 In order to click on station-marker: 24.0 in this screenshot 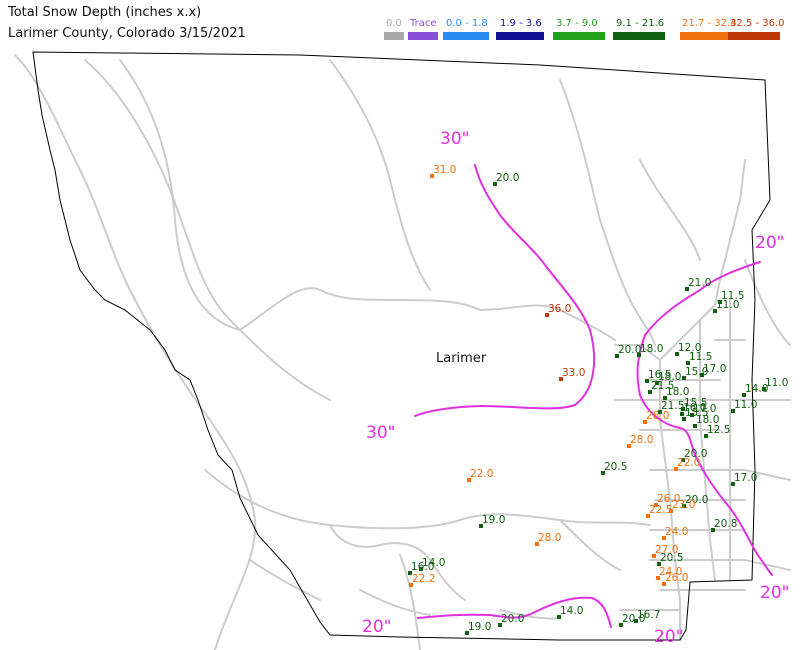, I will do `click(675, 533)`.